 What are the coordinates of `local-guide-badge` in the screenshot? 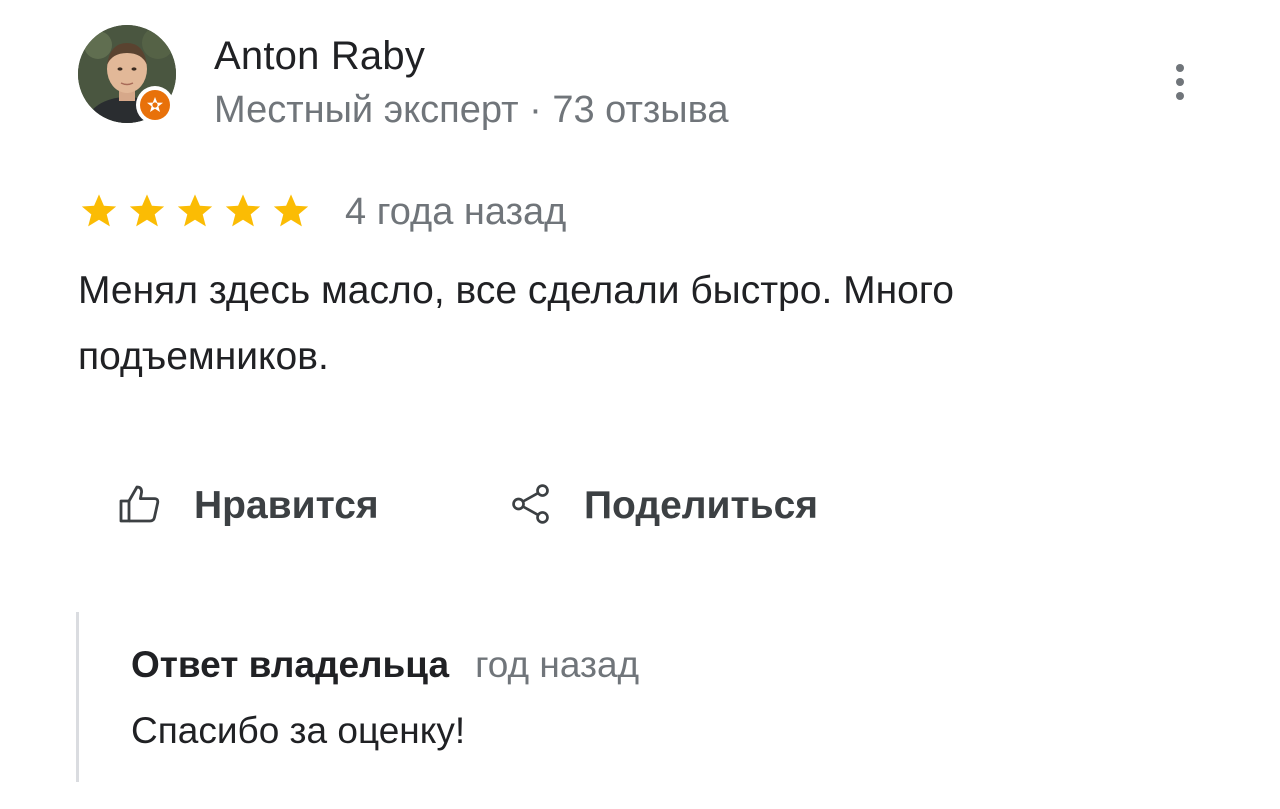 It's located at (155, 105).